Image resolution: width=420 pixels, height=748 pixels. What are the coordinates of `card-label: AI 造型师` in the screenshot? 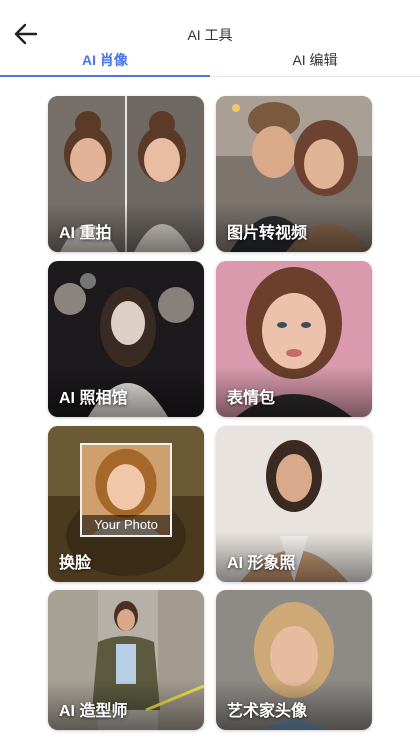 It's located at (93, 711).